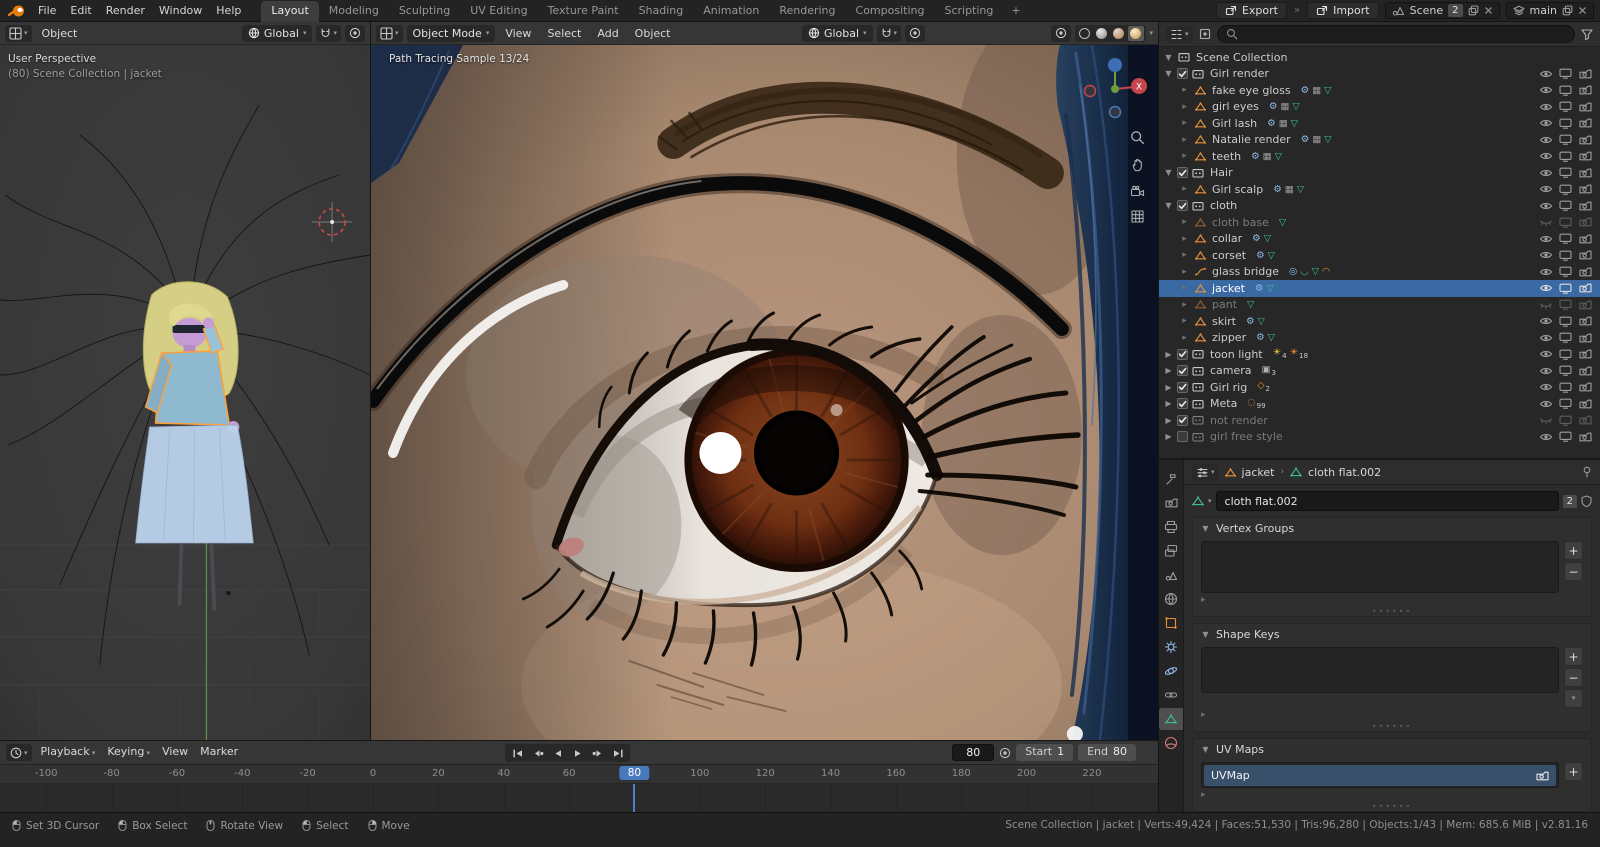 This screenshot has width=1600, height=847. Describe the element at coordinates (1573, 698) in the screenshot. I see `shape-key-specials-button: ▾` at that location.